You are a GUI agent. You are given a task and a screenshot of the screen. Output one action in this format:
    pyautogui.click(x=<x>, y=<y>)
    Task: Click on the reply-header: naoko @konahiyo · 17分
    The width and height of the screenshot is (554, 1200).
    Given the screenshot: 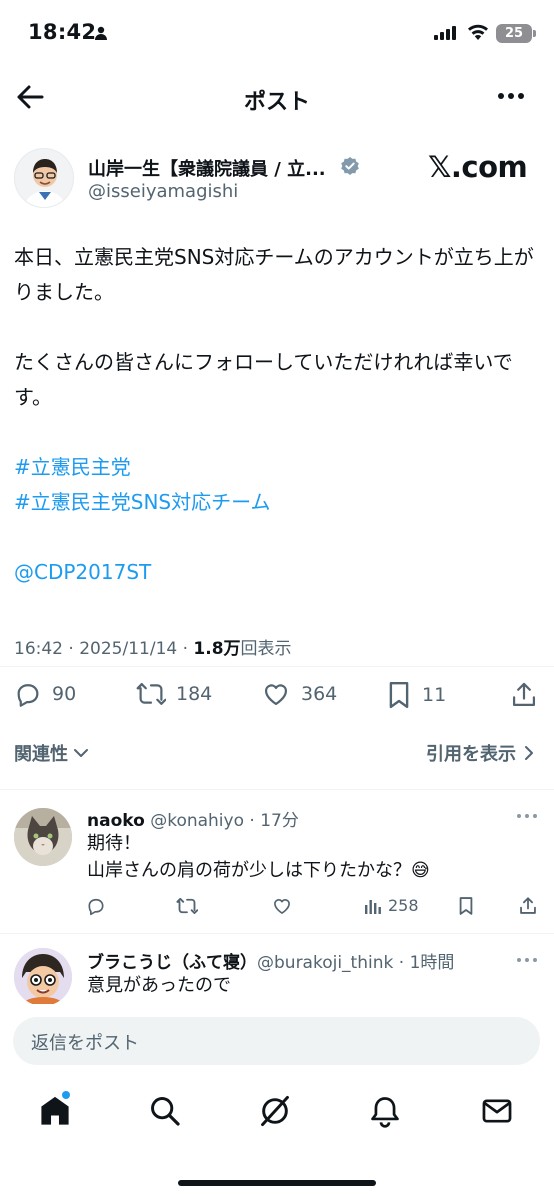 What is the action you would take?
    pyautogui.click(x=193, y=821)
    